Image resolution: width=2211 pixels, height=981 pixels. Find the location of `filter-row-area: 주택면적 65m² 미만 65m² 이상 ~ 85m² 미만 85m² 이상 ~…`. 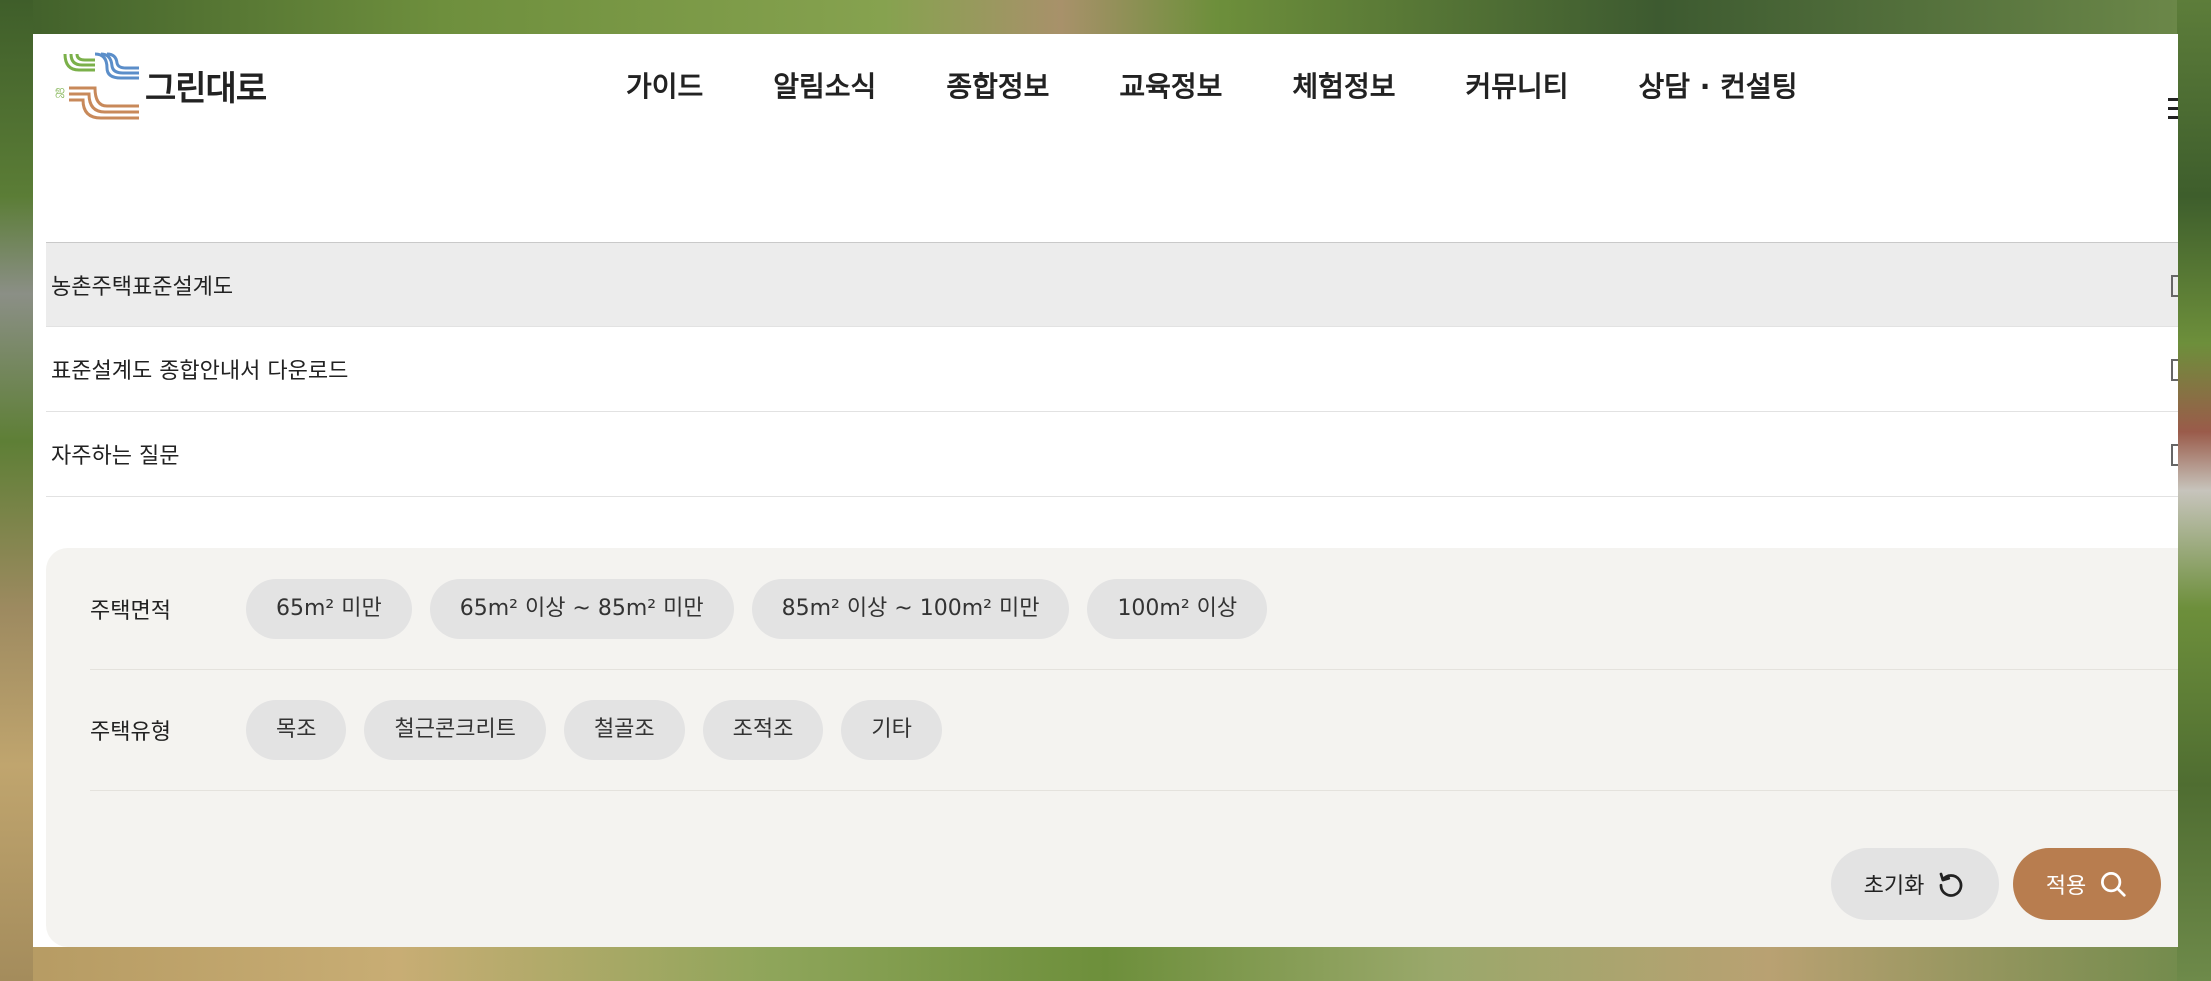

filter-row-area: 주택면적 65m² 미만 65m² 이상 ~ 85m² 미만 85m² 이상 ~… is located at coordinates (1134, 609).